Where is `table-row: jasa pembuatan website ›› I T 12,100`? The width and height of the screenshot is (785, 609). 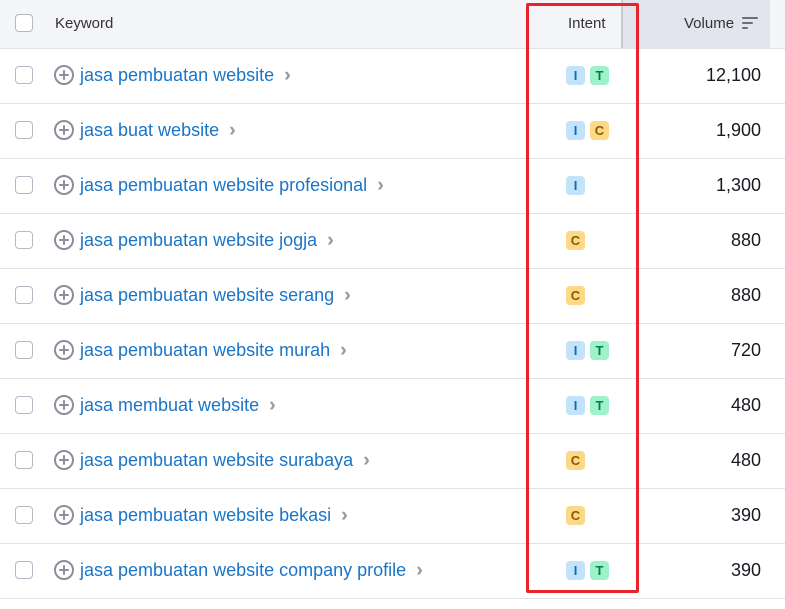
table-row: jasa pembuatan website ›› I T 12,100 is located at coordinates (392, 76).